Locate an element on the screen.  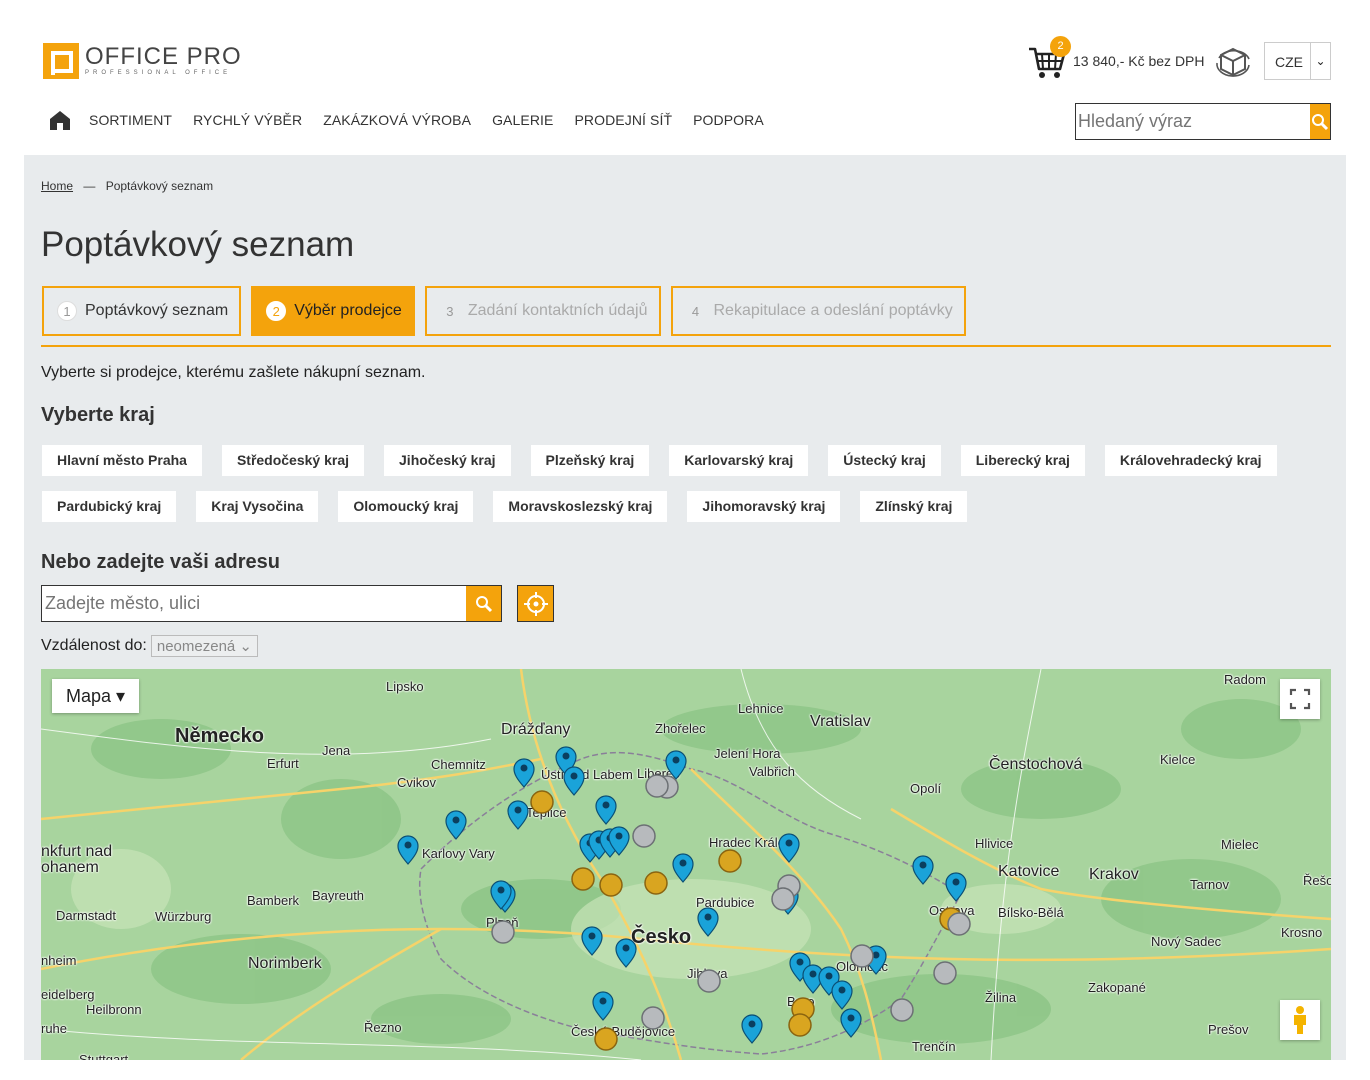
step-2: 2 Výběr prodejce is located at coordinates (333, 311).